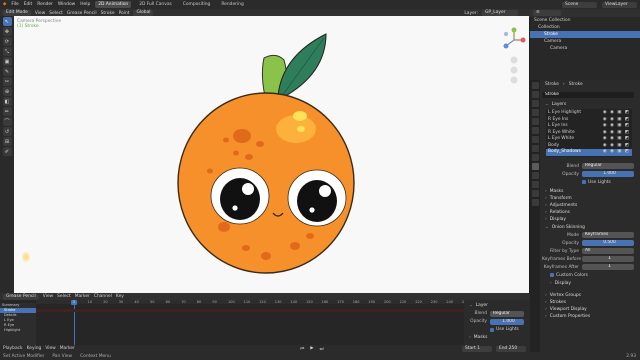 The image size is (640, 360). Describe the element at coordinates (588, 94) in the screenshot. I see `datablock-field: Stroke` at that location.